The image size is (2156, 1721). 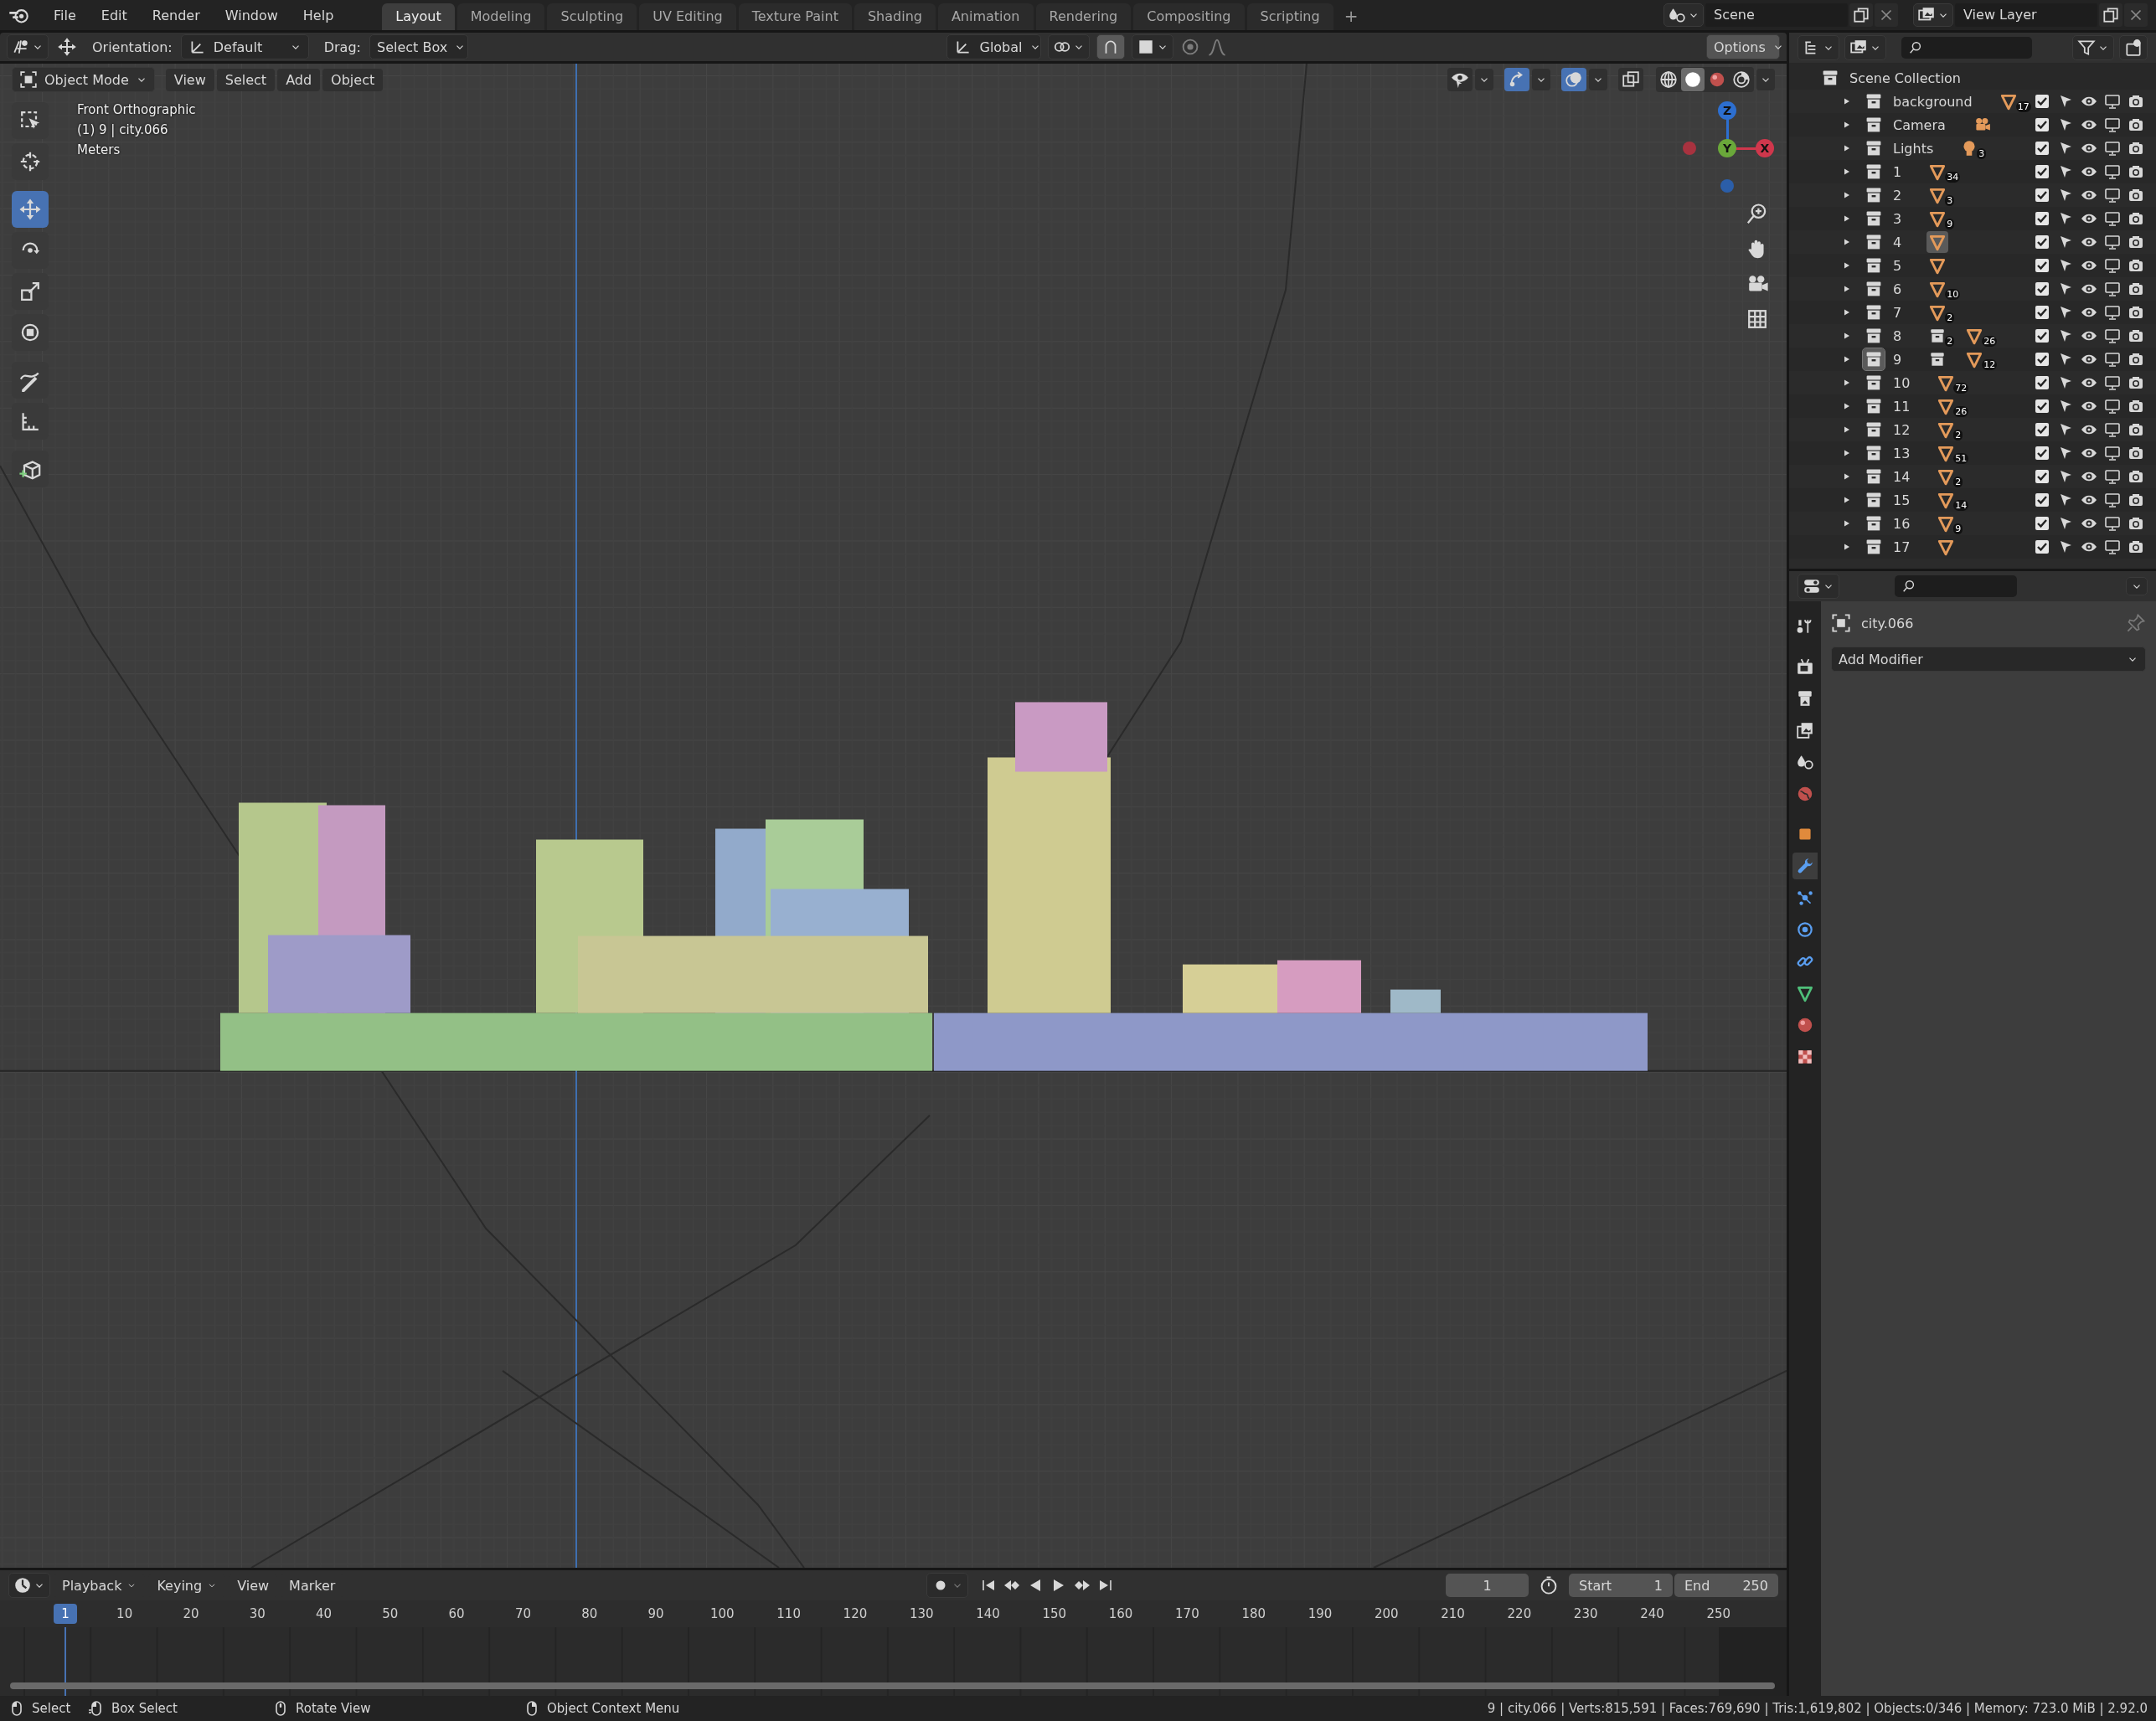 I want to click on xray-toggle, so click(x=1631, y=79).